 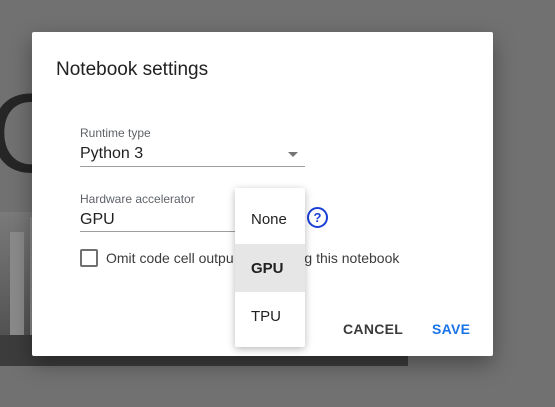 What do you see at coordinates (293, 154) in the screenshot?
I see `chevron-down-icon` at bounding box center [293, 154].